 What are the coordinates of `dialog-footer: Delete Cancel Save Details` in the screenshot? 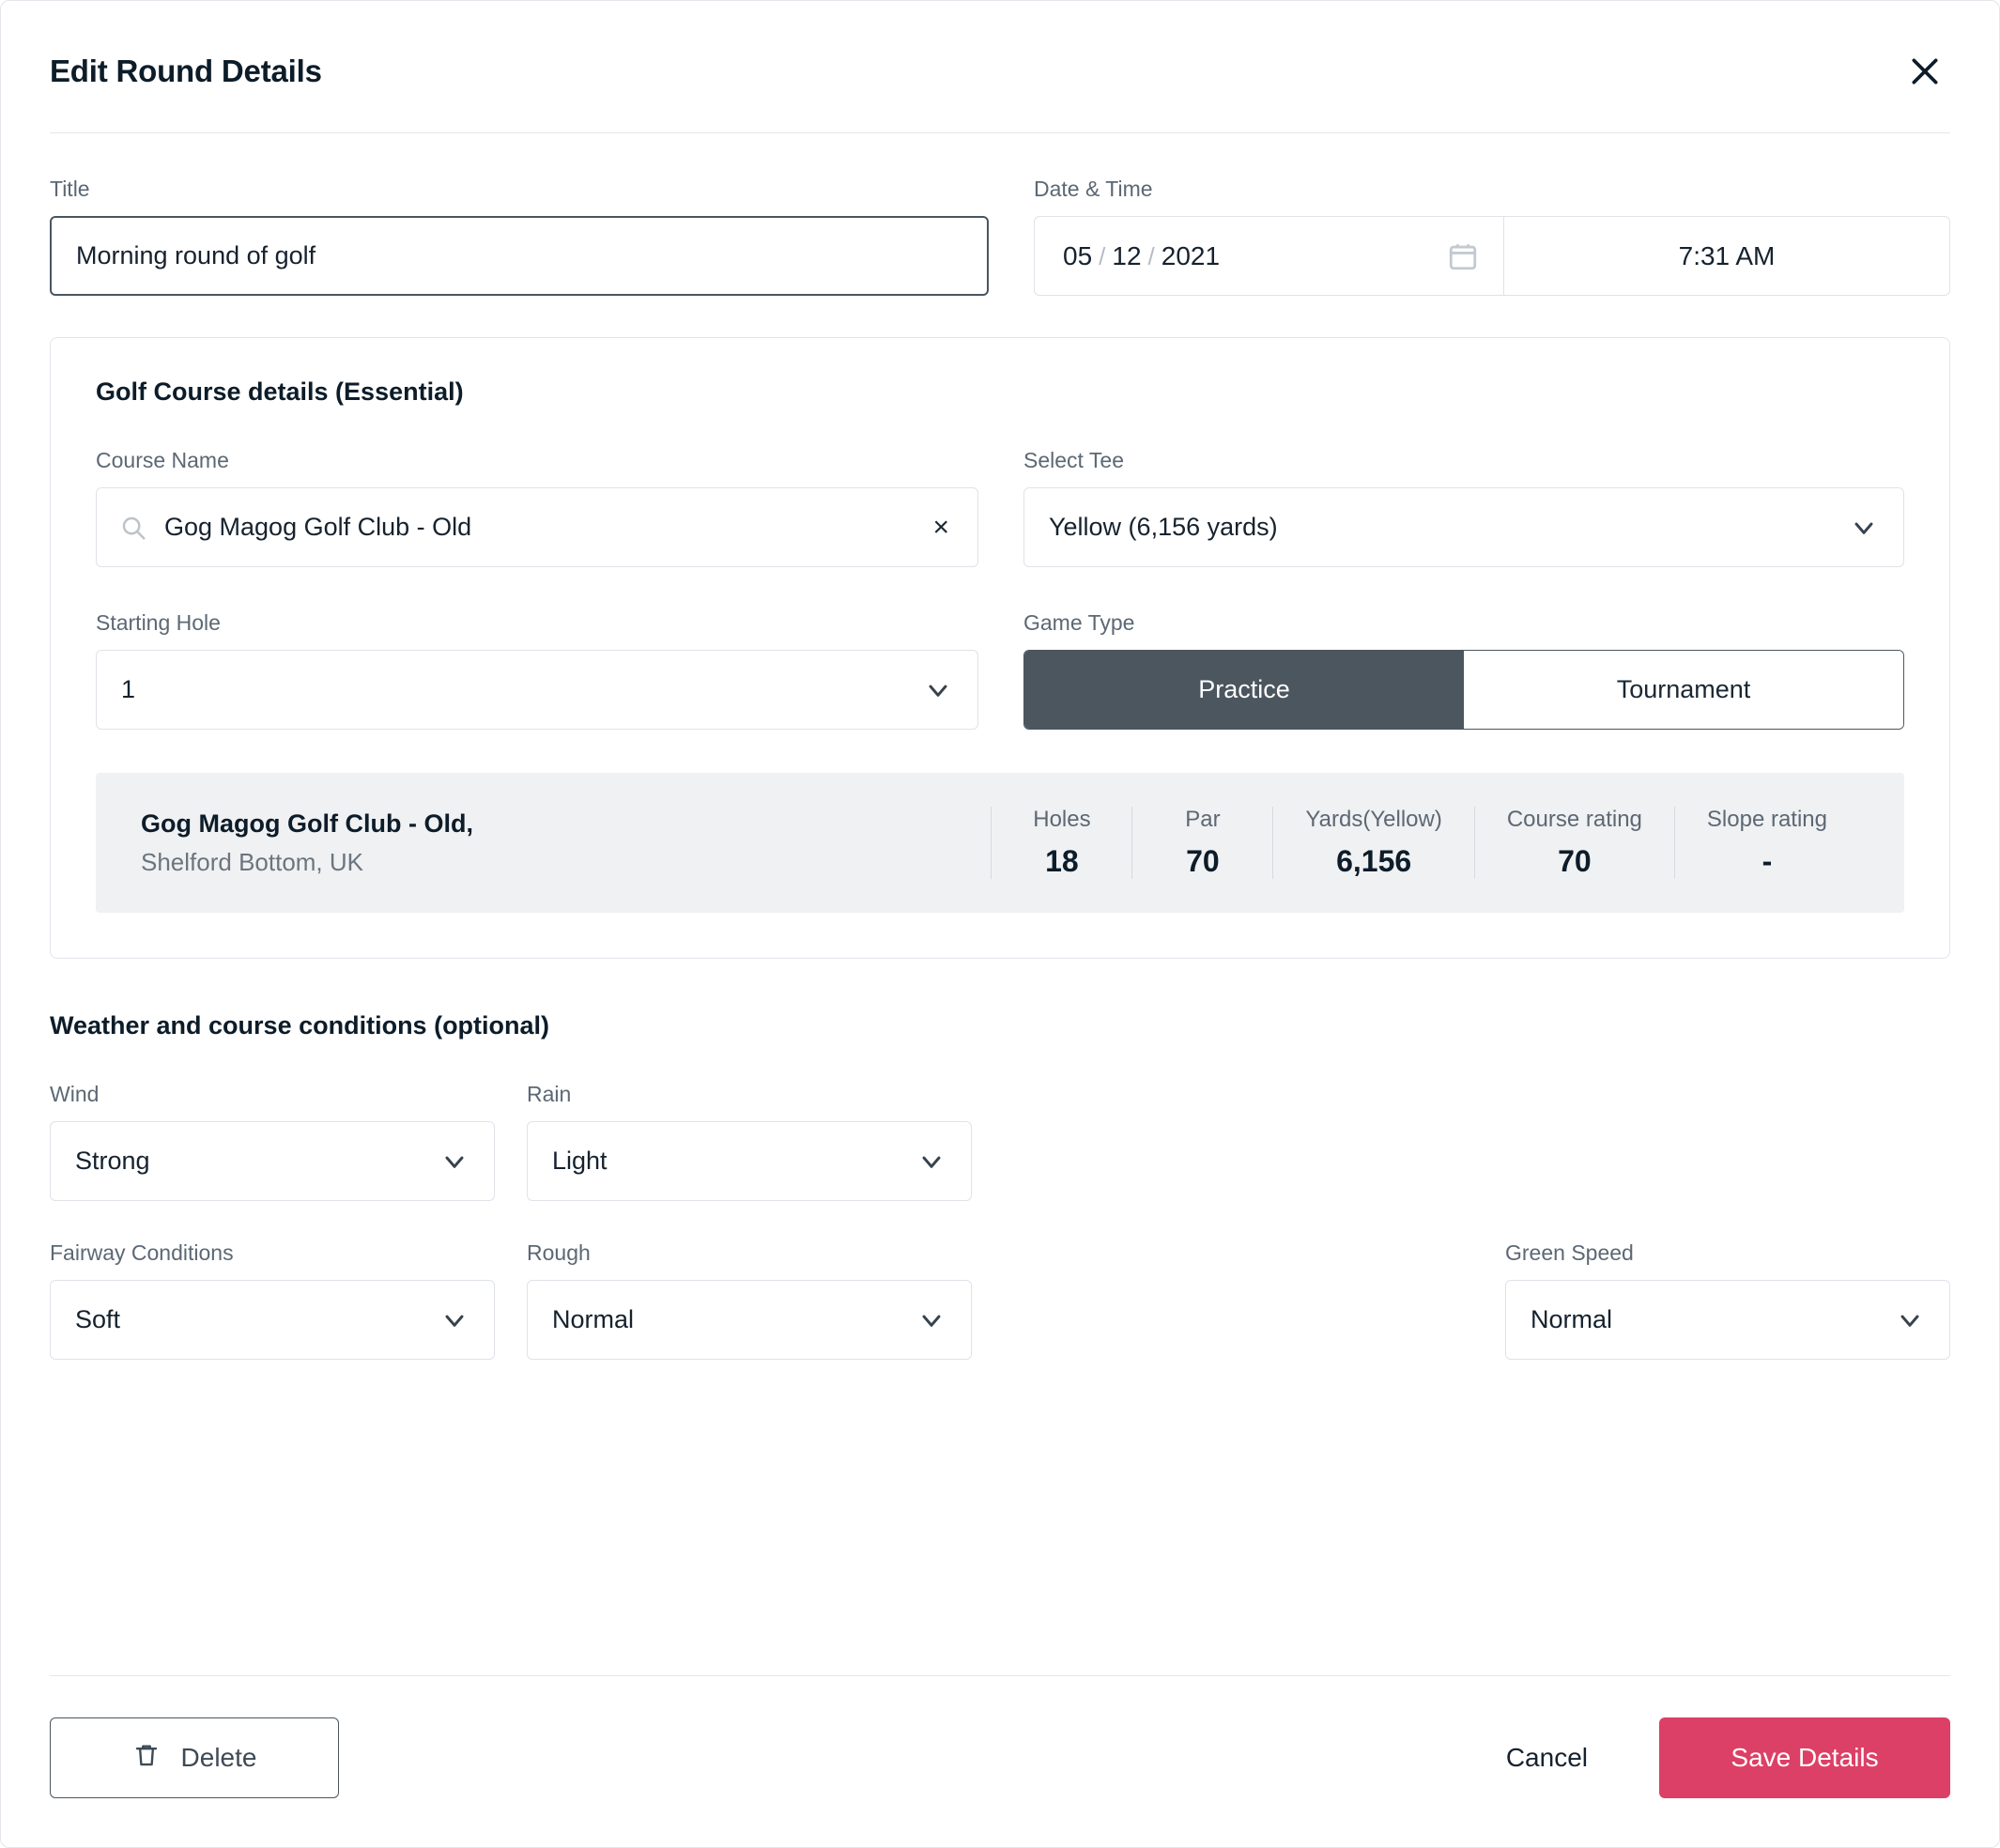 It's located at (1000, 1736).